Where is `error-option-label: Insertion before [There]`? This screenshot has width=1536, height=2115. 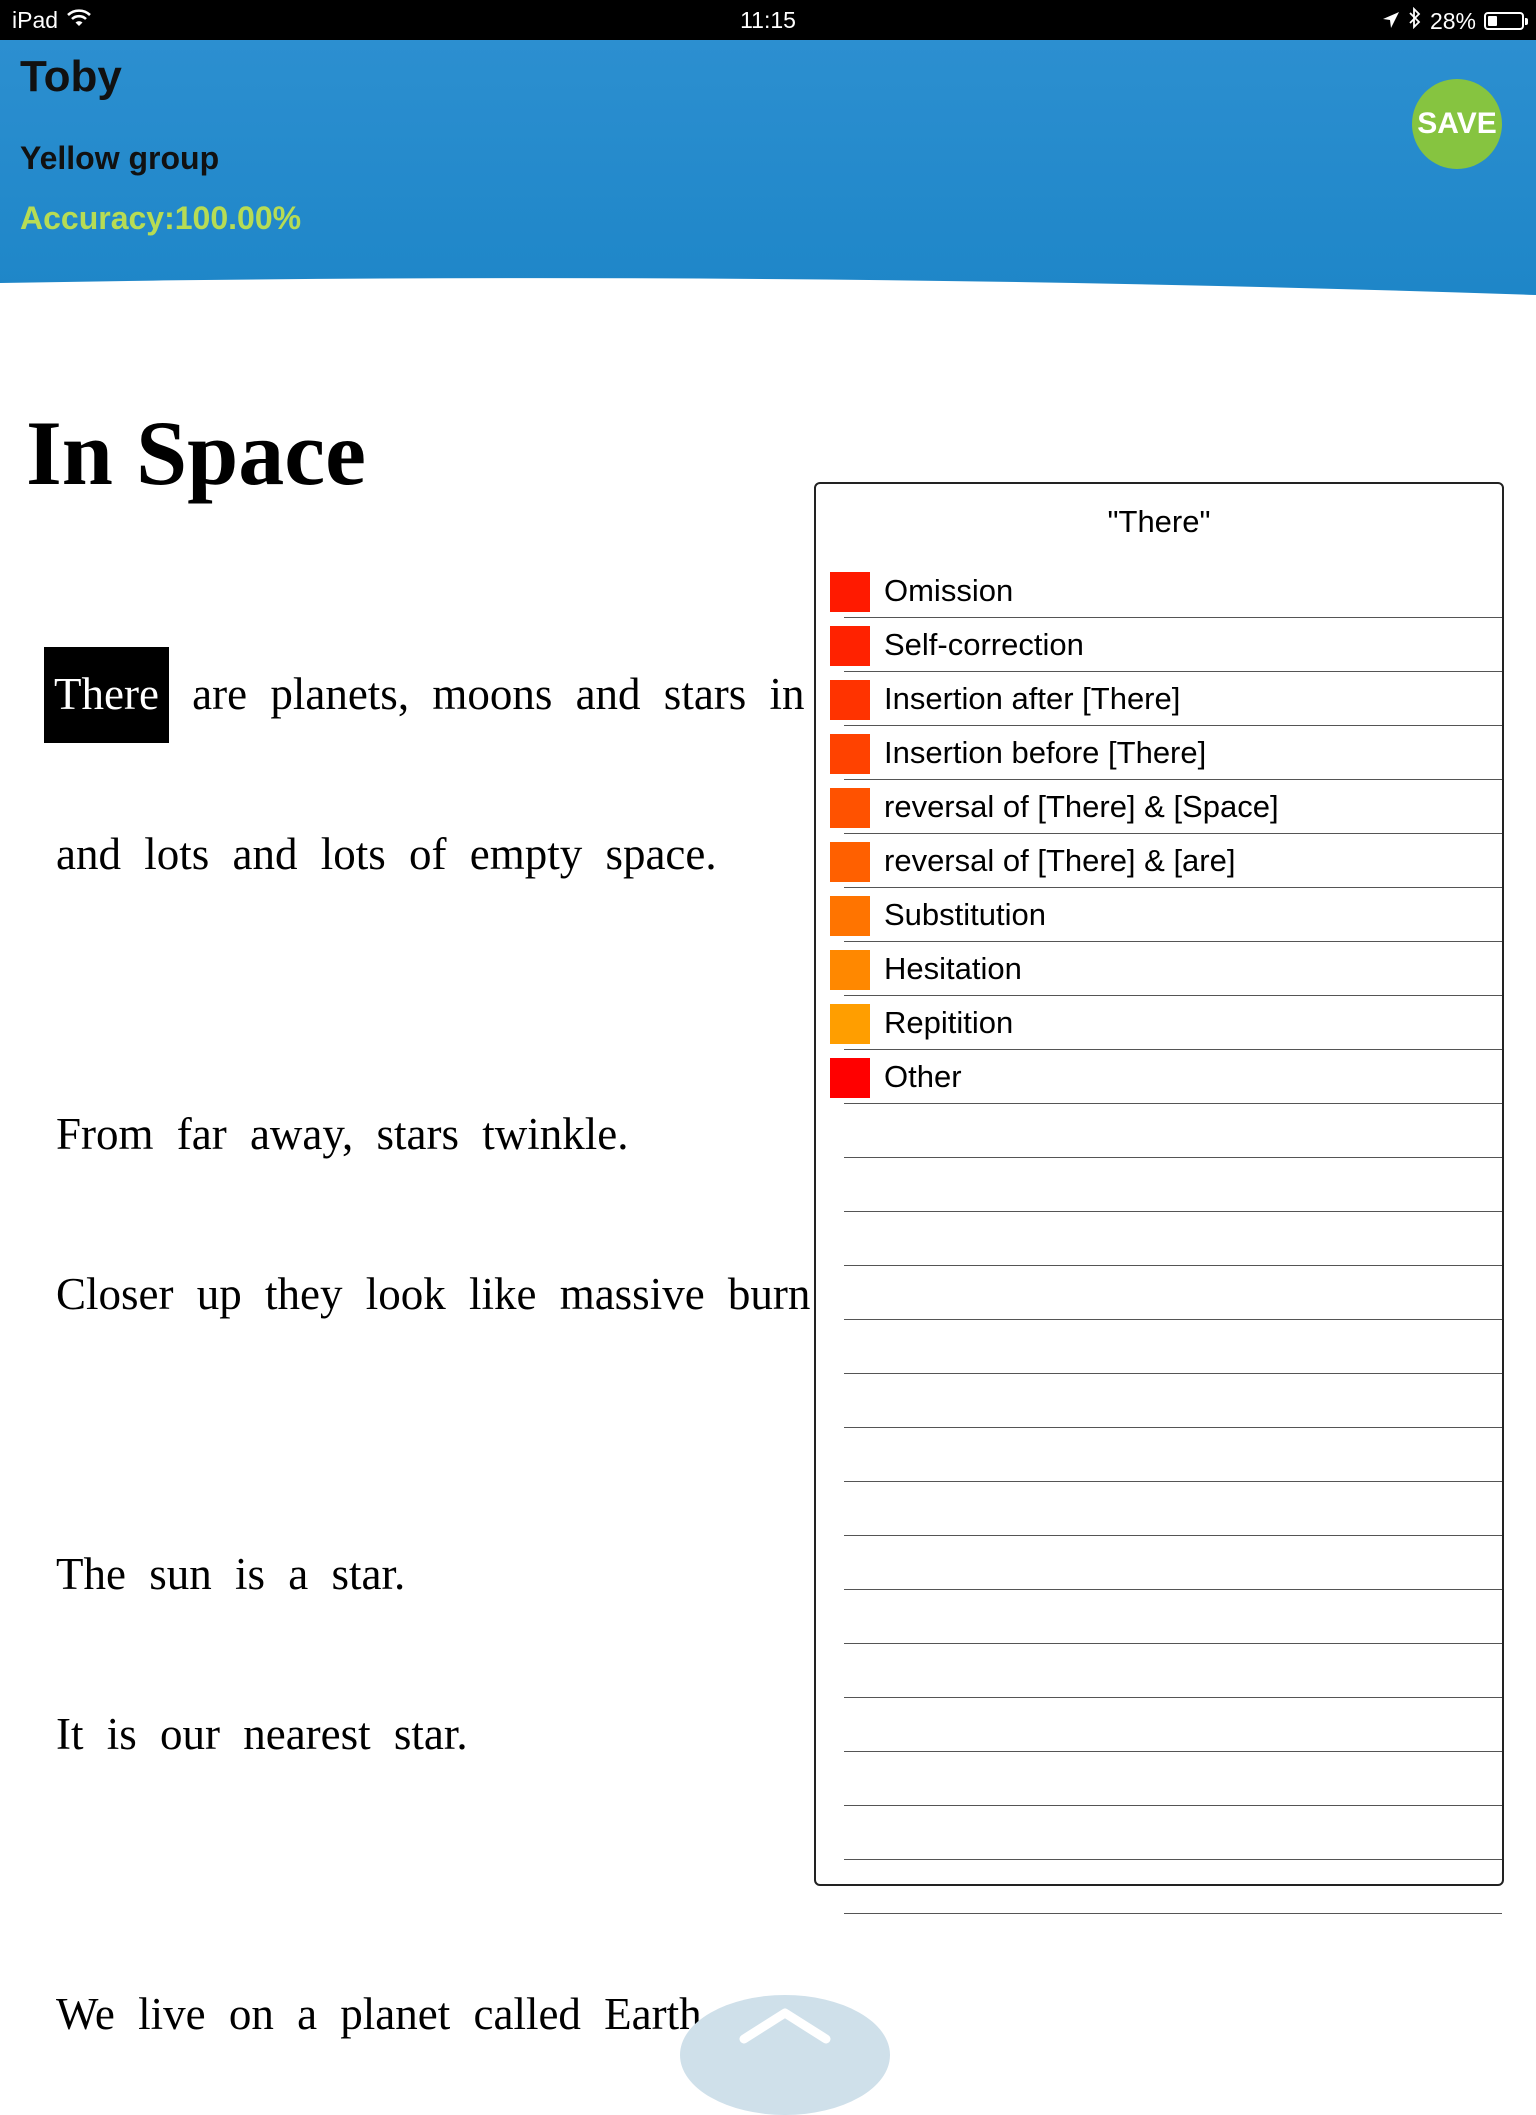 error-option-label: Insertion before [There] is located at coordinates (1045, 752).